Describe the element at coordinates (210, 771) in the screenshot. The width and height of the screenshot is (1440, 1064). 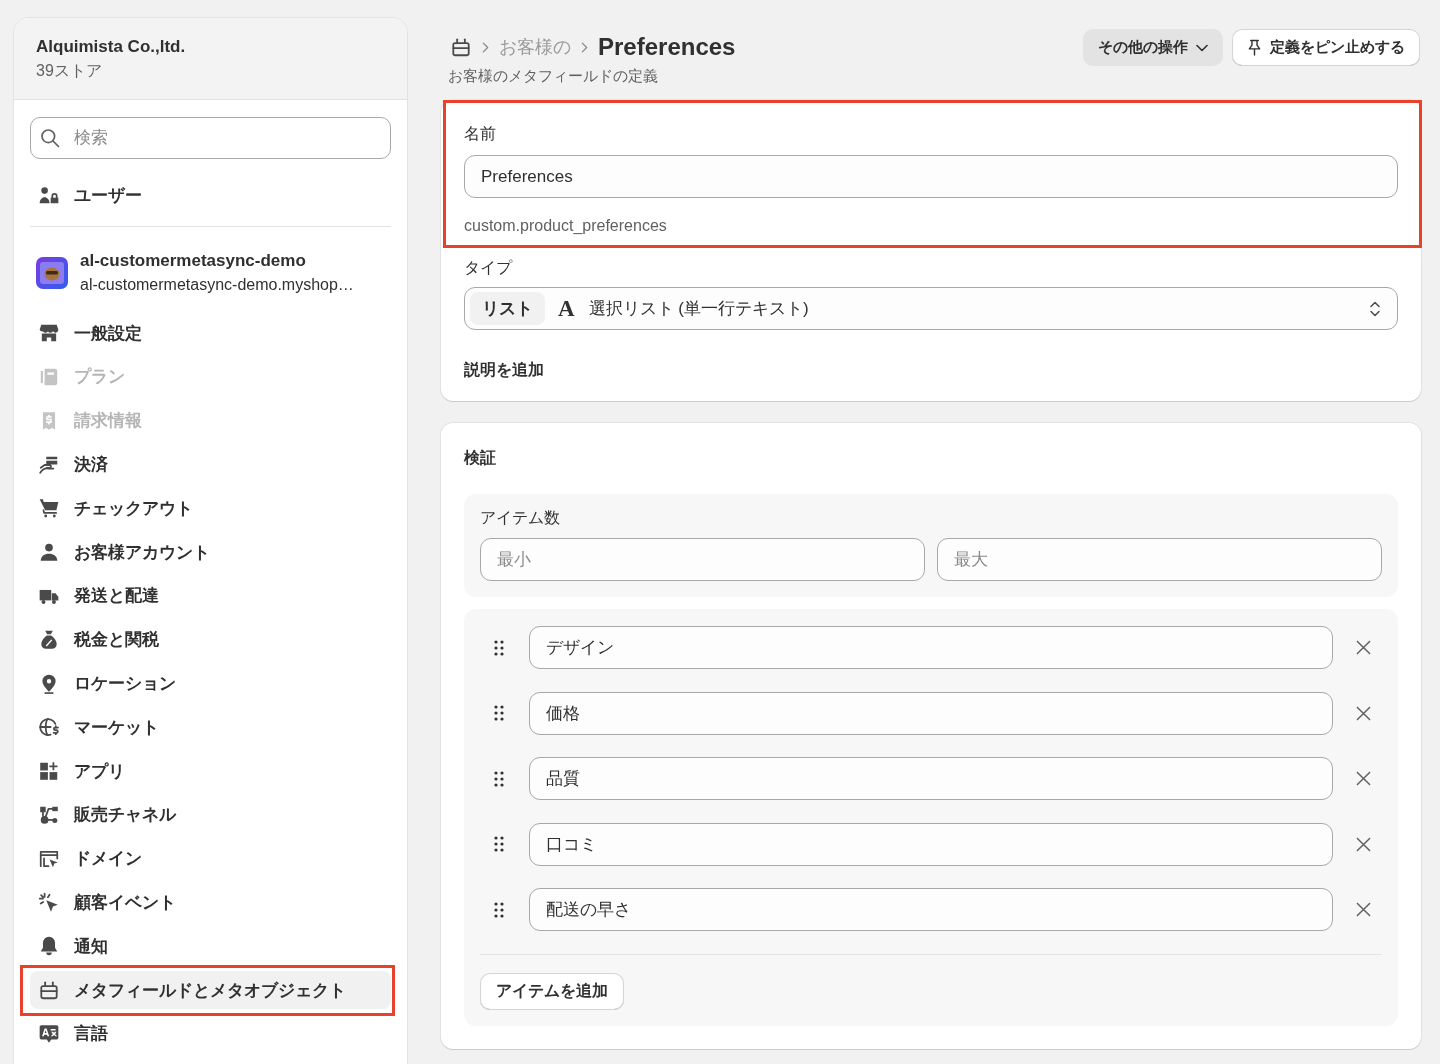
I see `sidebar-item: アプリ` at that location.